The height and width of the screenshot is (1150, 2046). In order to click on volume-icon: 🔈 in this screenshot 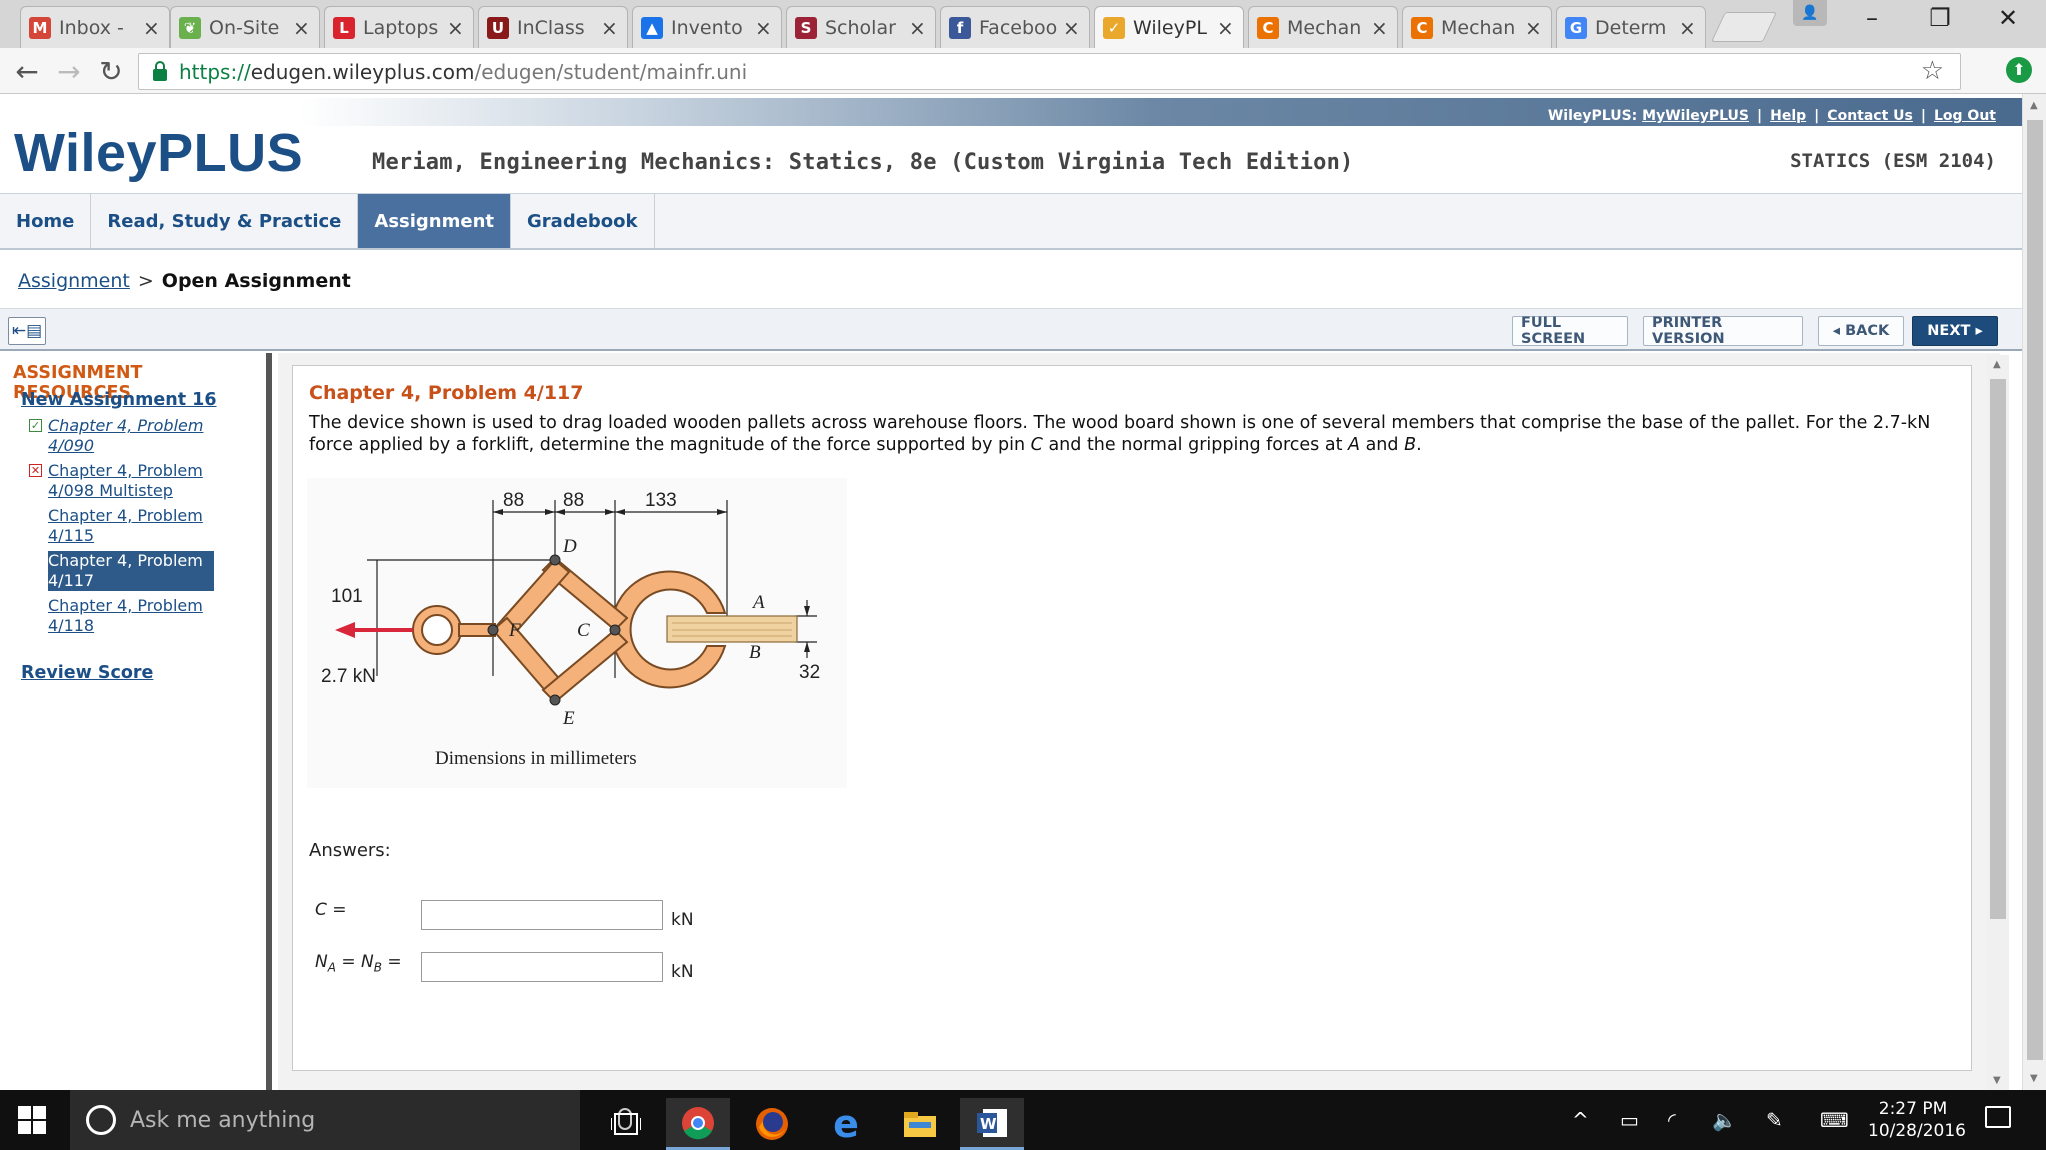, I will do `click(1724, 1120)`.